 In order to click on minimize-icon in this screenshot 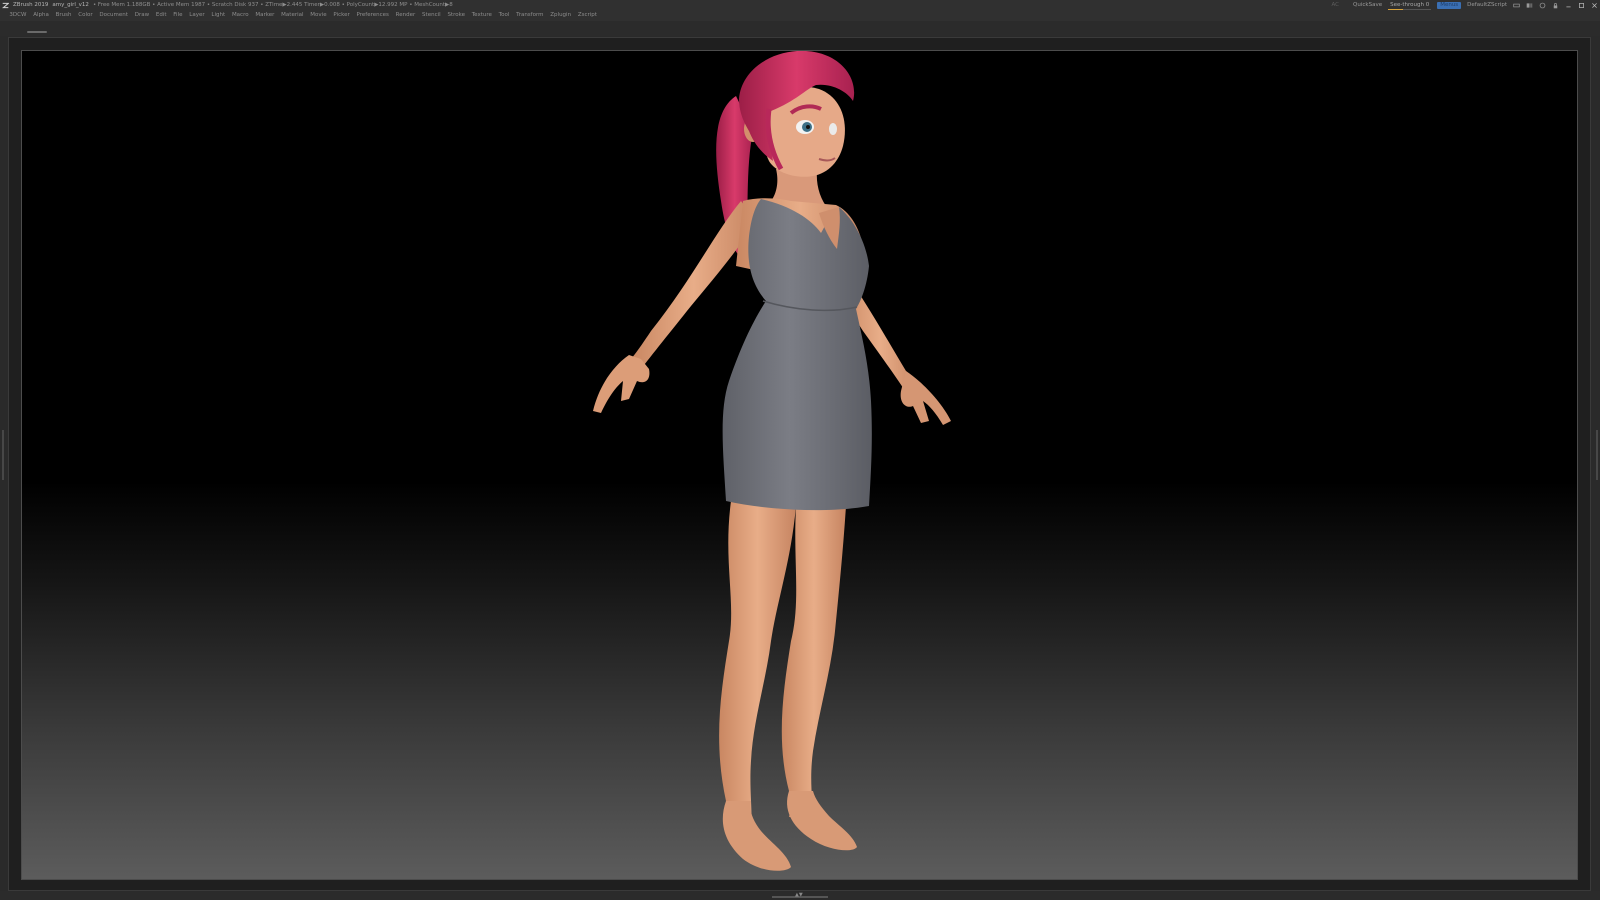, I will do `click(1568, 5)`.